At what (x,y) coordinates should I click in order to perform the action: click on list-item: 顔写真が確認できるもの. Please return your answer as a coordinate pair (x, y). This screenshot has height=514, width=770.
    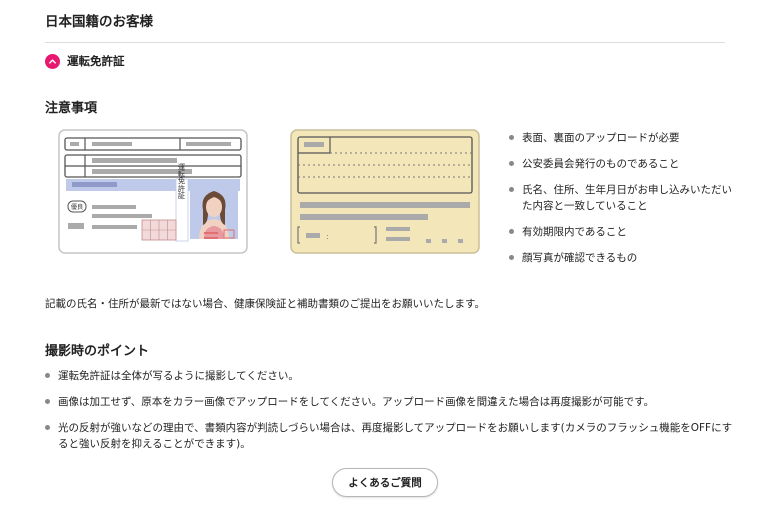
    Looking at the image, I should click on (623, 258).